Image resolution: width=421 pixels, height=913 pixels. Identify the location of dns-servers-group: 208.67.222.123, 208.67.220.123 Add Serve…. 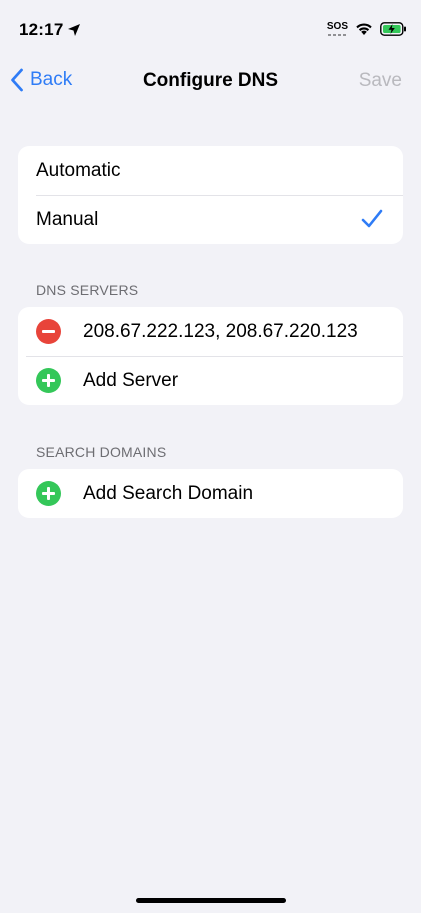
(210, 356).